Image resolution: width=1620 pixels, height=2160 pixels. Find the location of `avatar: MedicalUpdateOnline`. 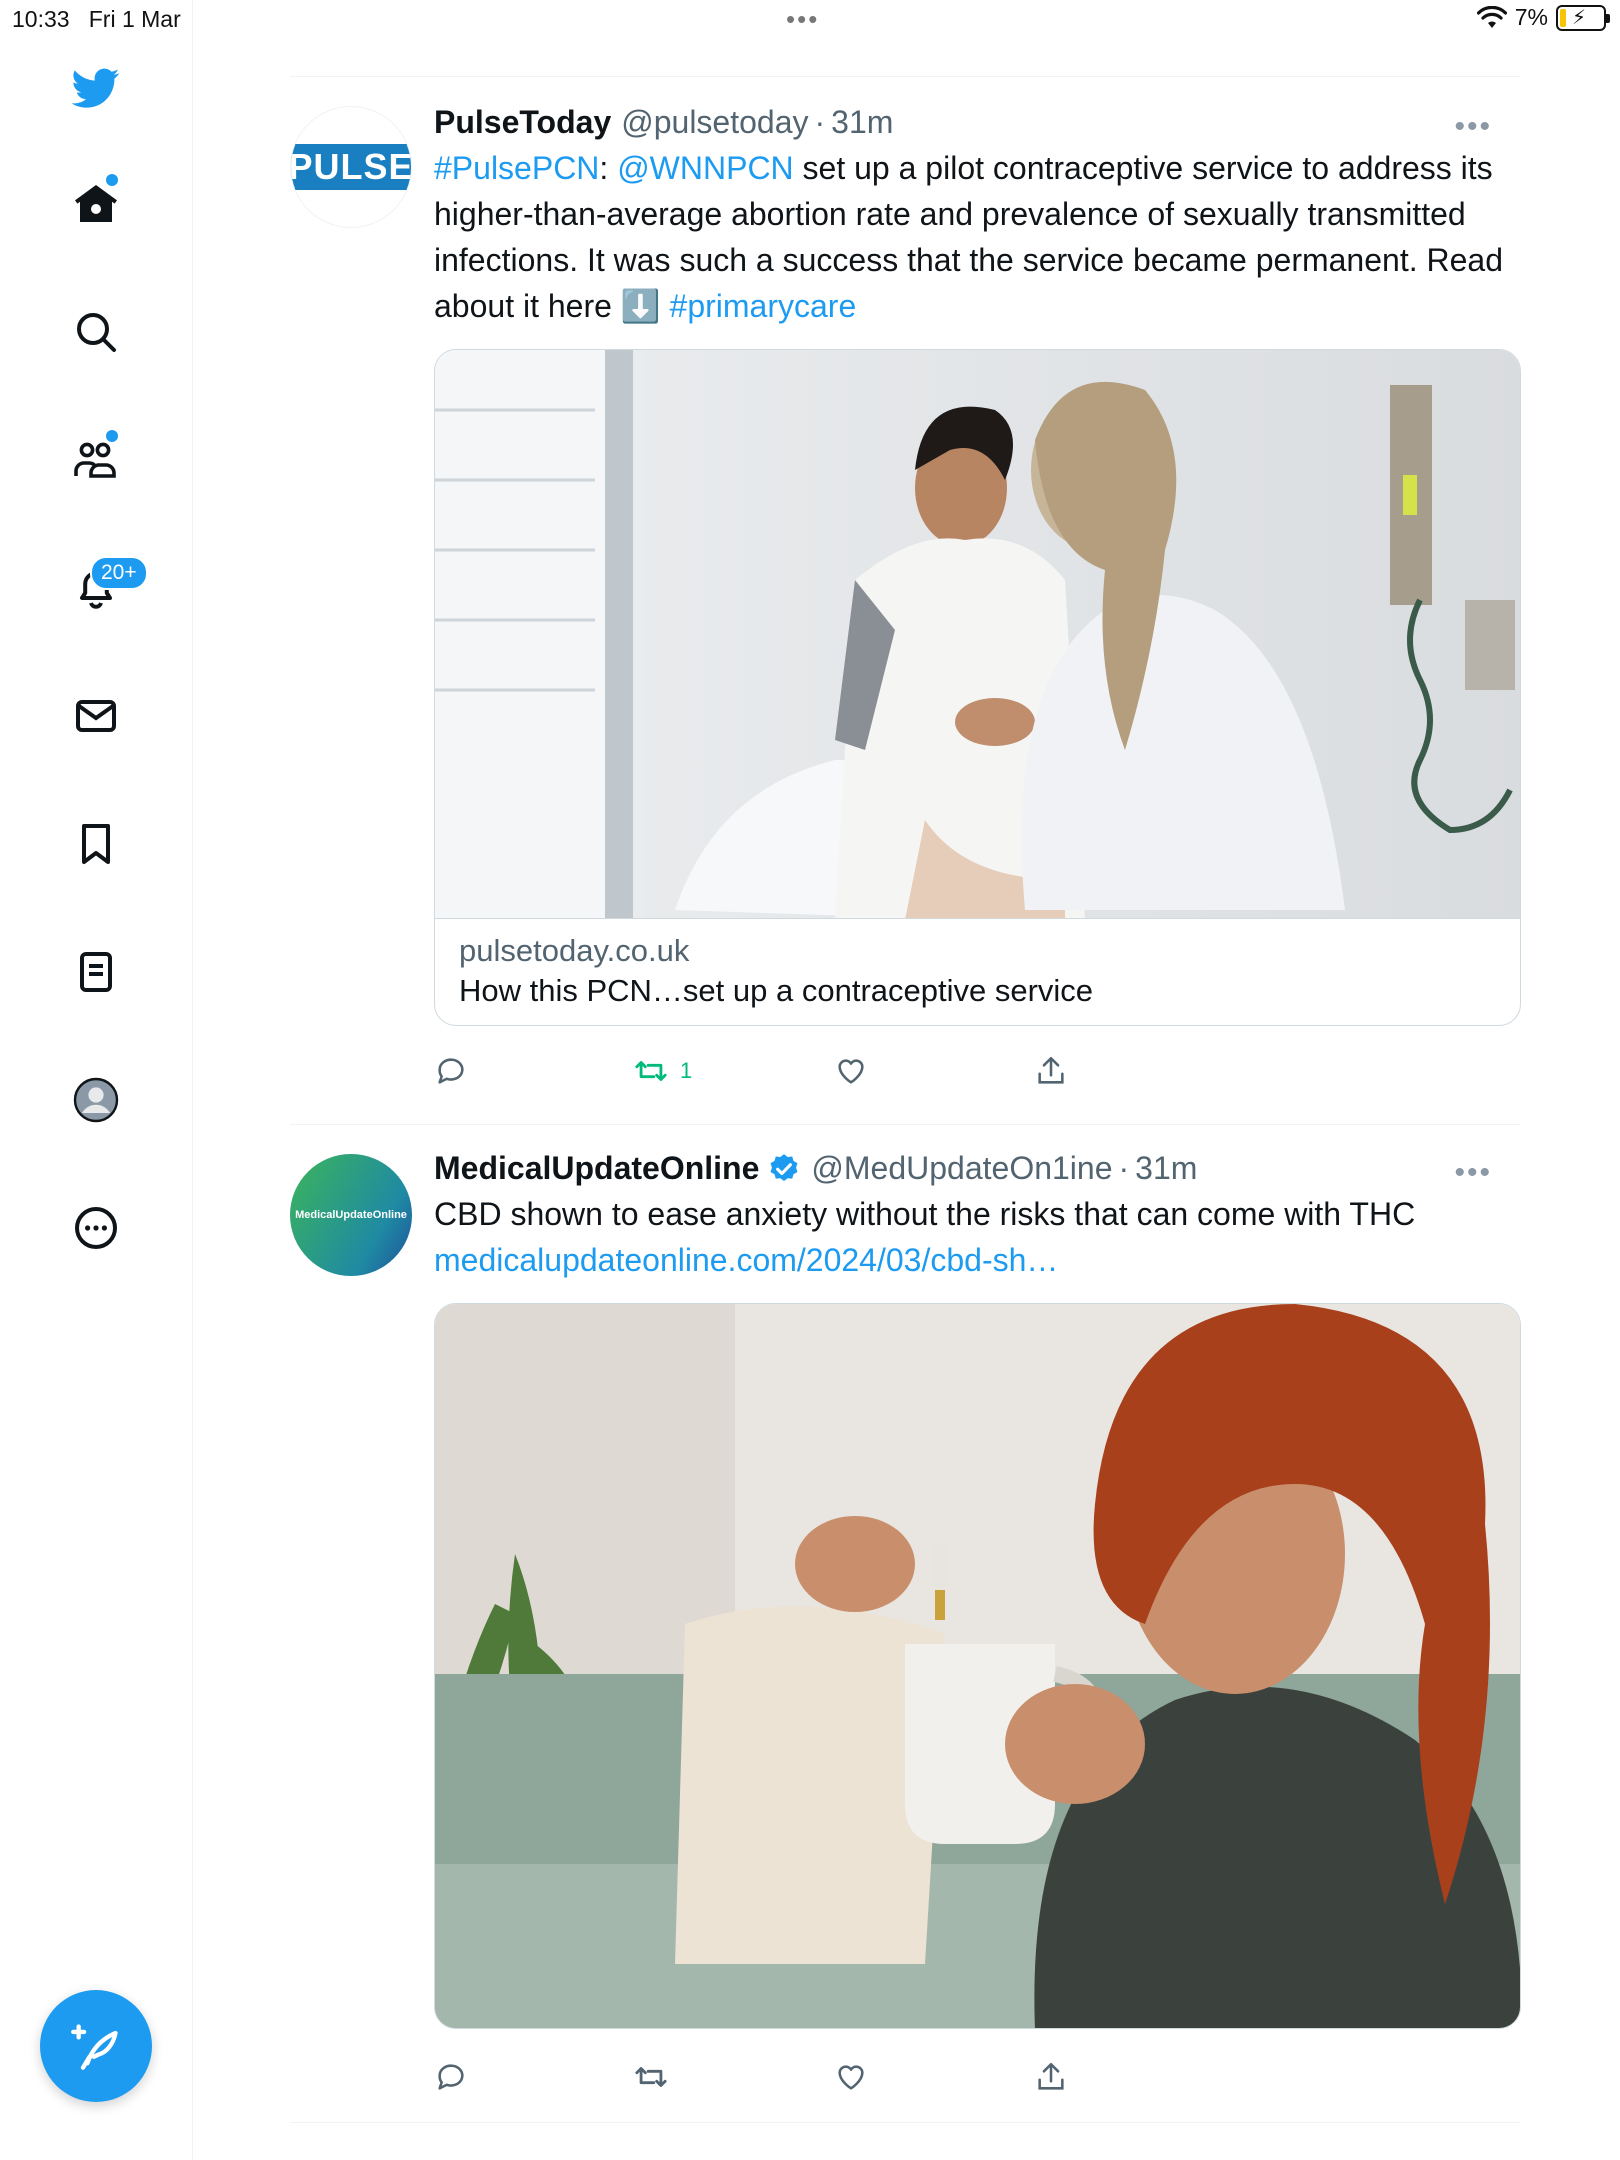

avatar: MedicalUpdateOnline is located at coordinates (351, 1215).